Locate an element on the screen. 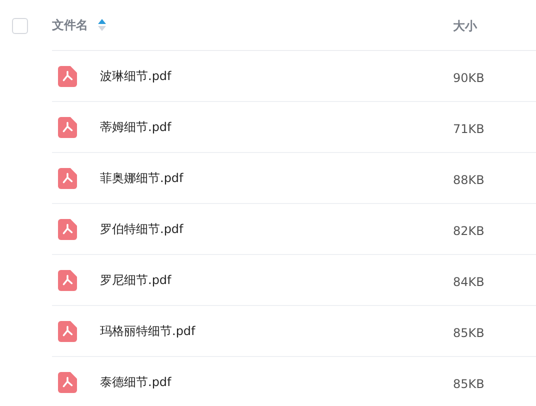 The height and width of the screenshot is (406, 536). select-all-checkbox is located at coordinates (20, 26).